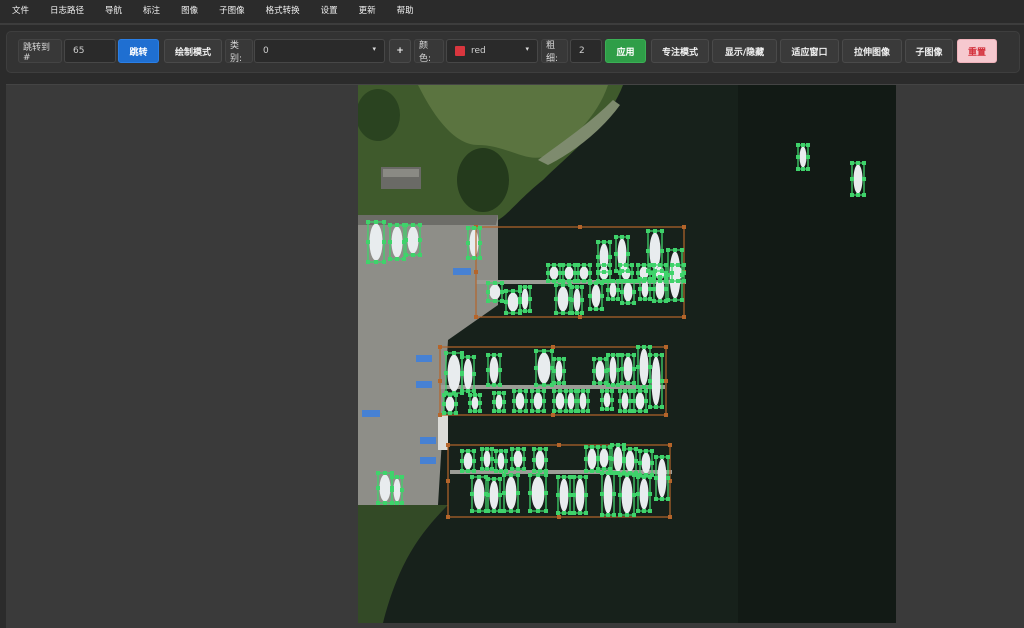 Image resolution: width=1024 pixels, height=628 pixels. I want to click on color-select: red ▾, so click(492, 51).